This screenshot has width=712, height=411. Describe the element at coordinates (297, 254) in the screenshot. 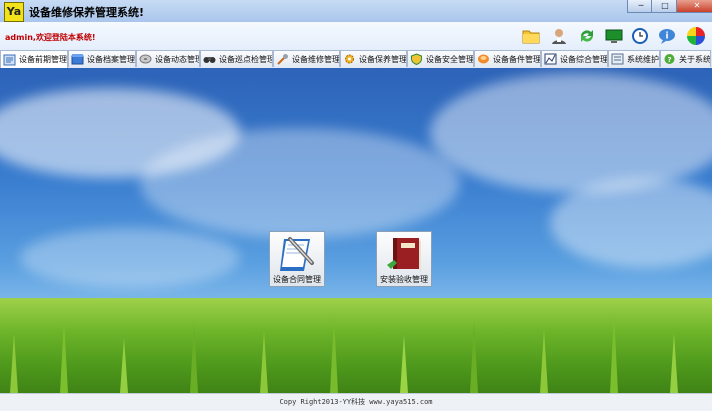

I see `contract-pen-icon` at that location.